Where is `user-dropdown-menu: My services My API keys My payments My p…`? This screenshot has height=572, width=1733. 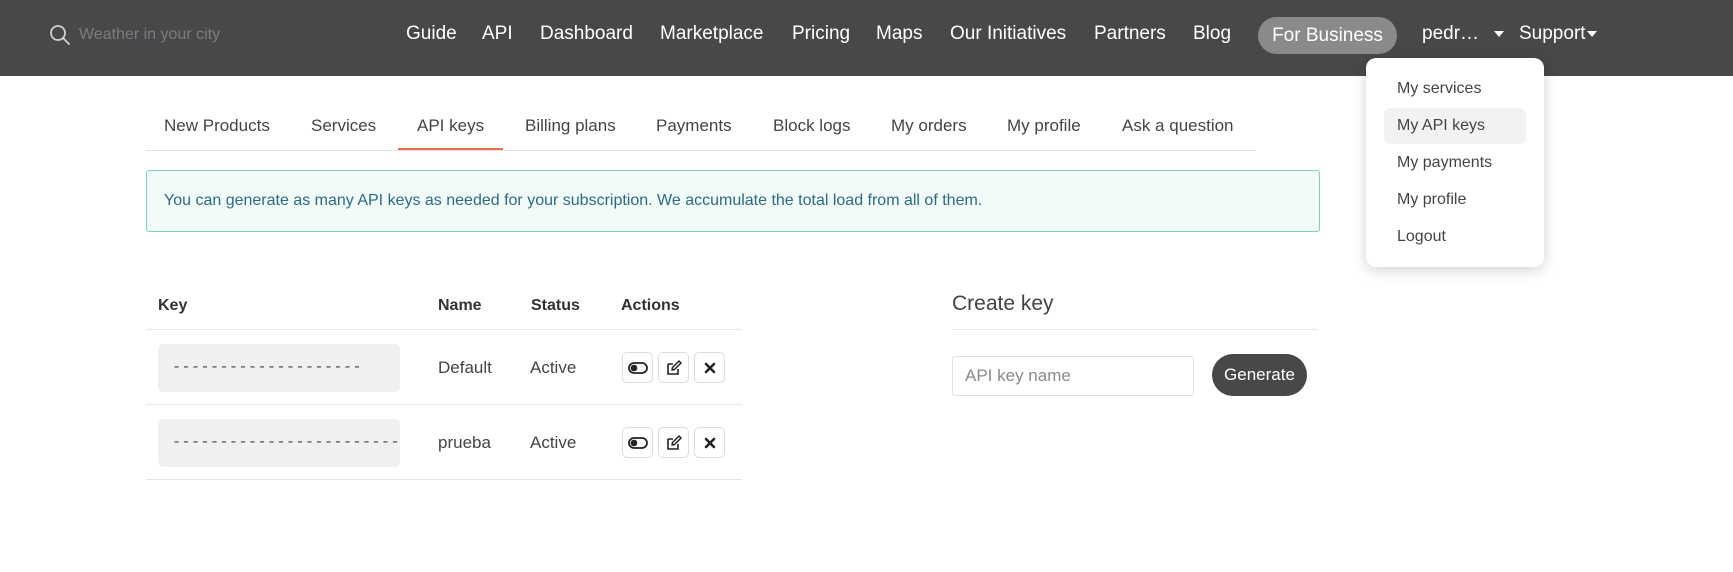
user-dropdown-menu: My services My API keys My payments My p… is located at coordinates (1455, 162).